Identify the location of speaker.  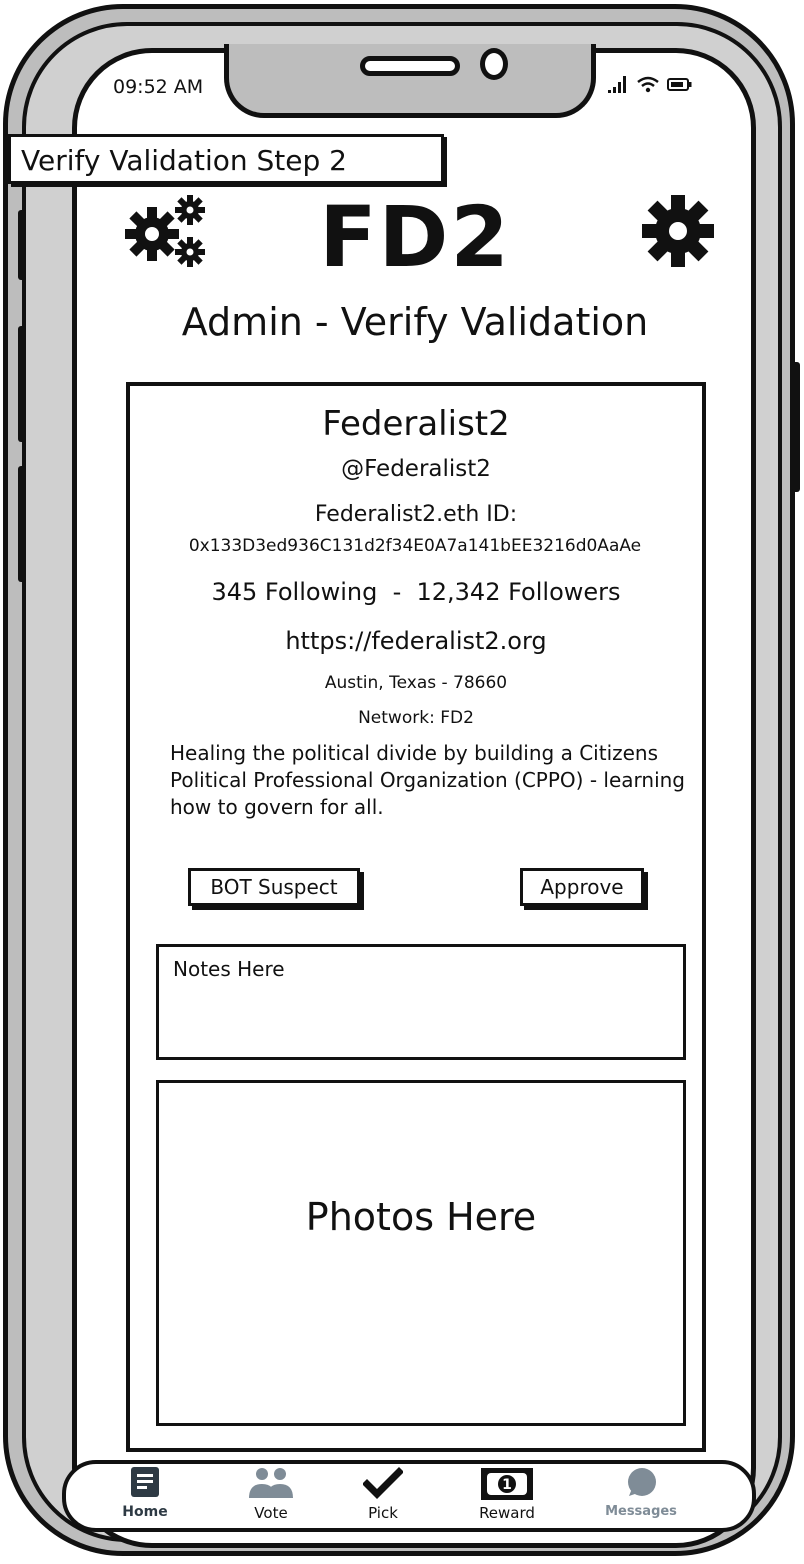
(410, 66).